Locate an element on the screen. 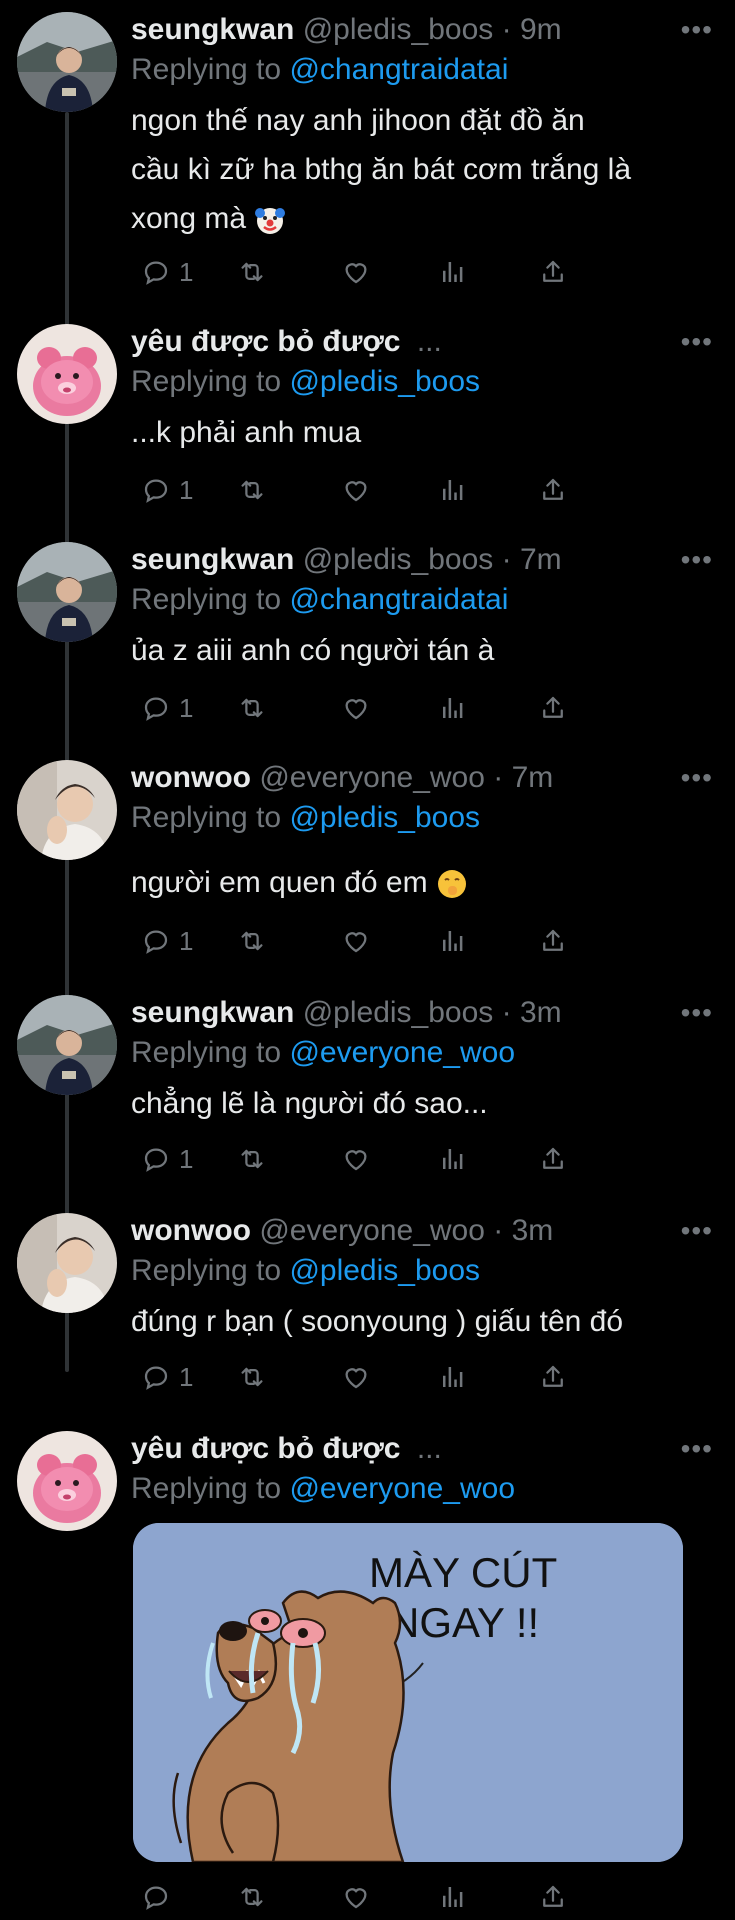 The width and height of the screenshot is (735, 1920). tweet-text: ...k phải anh mua is located at coordinates (421, 432).